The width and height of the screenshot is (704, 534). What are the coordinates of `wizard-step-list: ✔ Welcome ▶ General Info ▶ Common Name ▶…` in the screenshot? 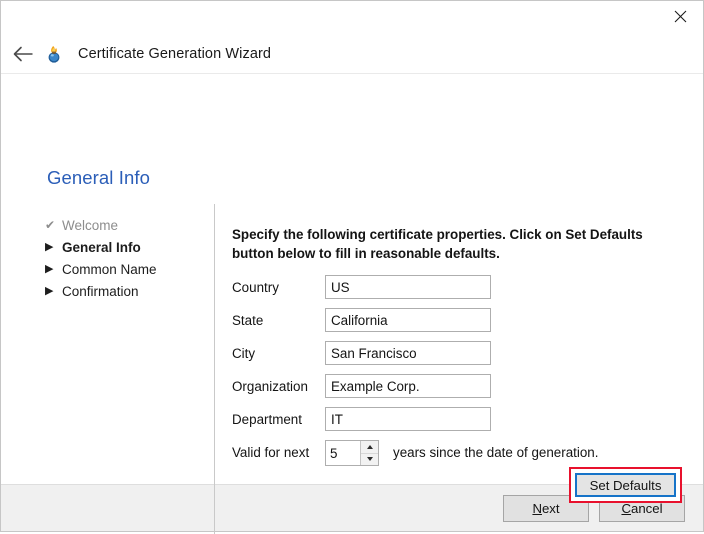 It's located at (125, 258).